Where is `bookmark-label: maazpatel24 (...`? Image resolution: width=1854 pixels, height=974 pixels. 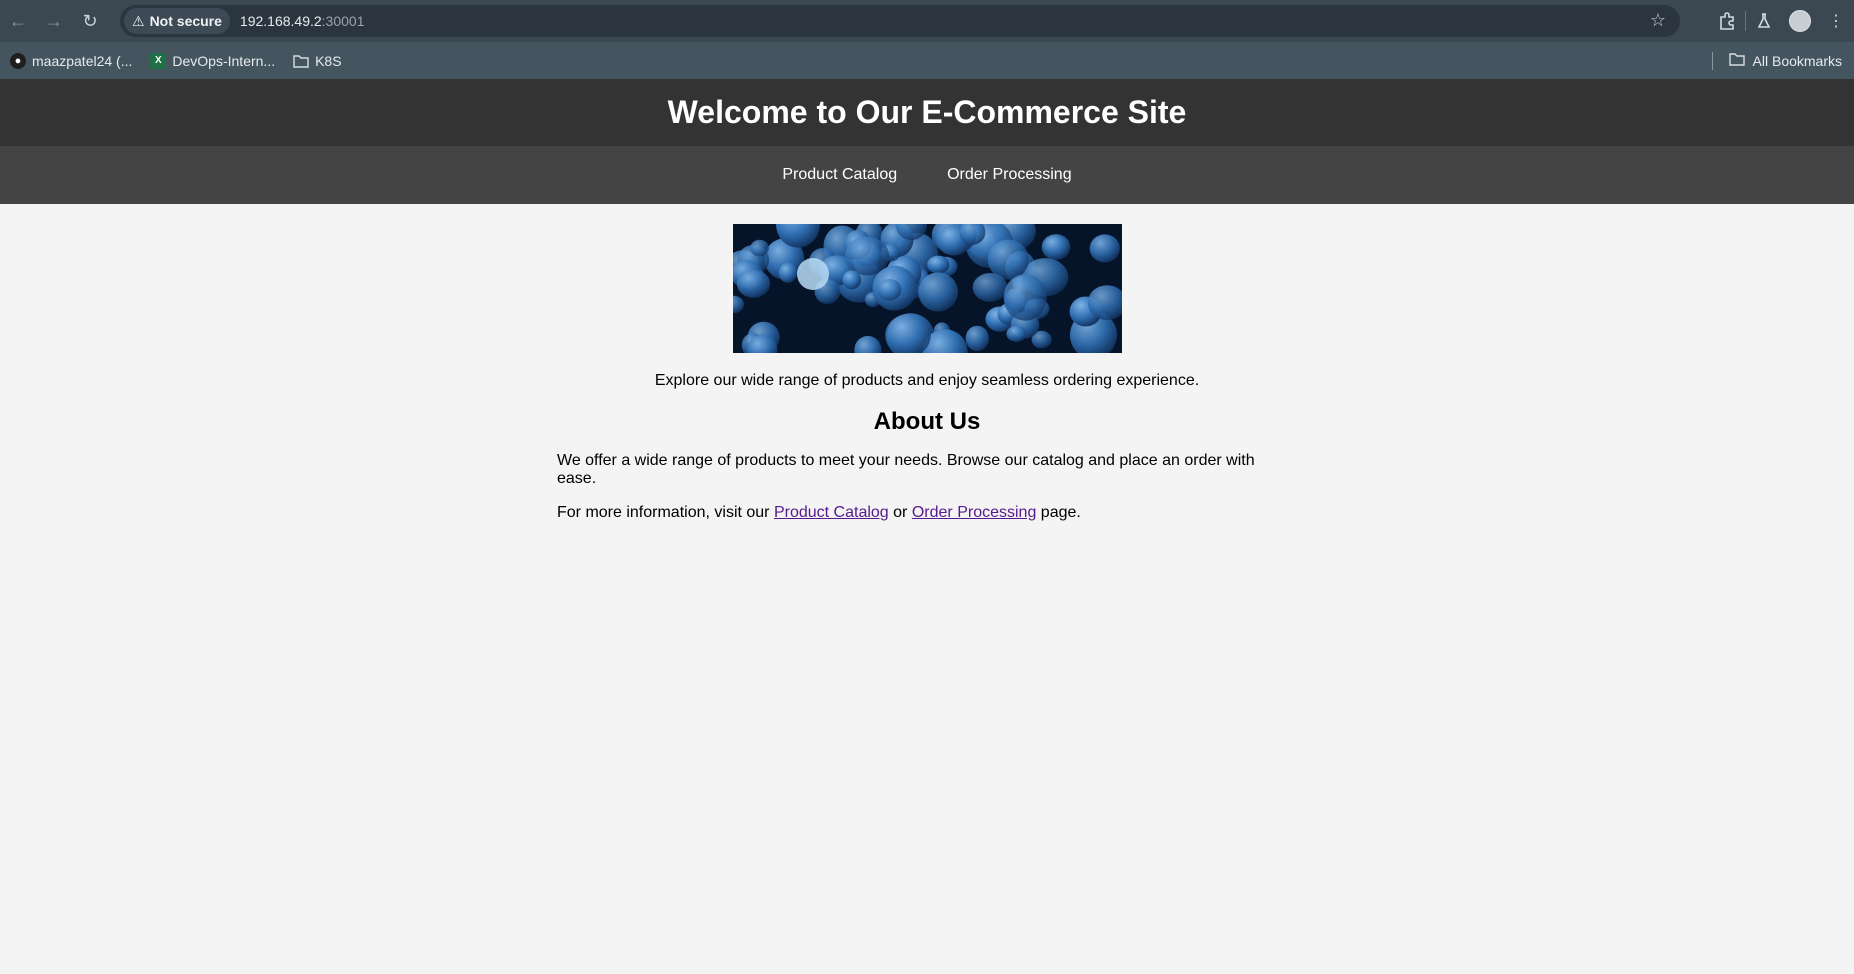 bookmark-label: maazpatel24 (... is located at coordinates (82, 60).